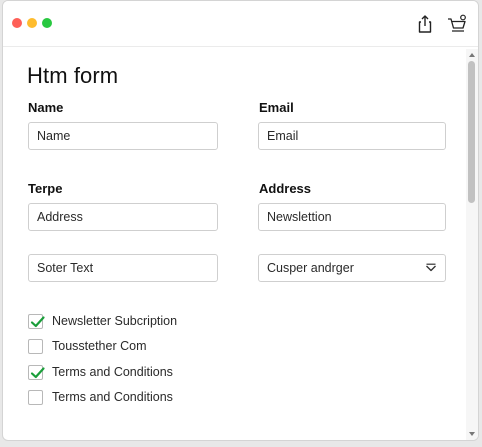 The image size is (482, 447). Describe the element at coordinates (47, 23) in the screenshot. I see `zoom-window-button` at that location.